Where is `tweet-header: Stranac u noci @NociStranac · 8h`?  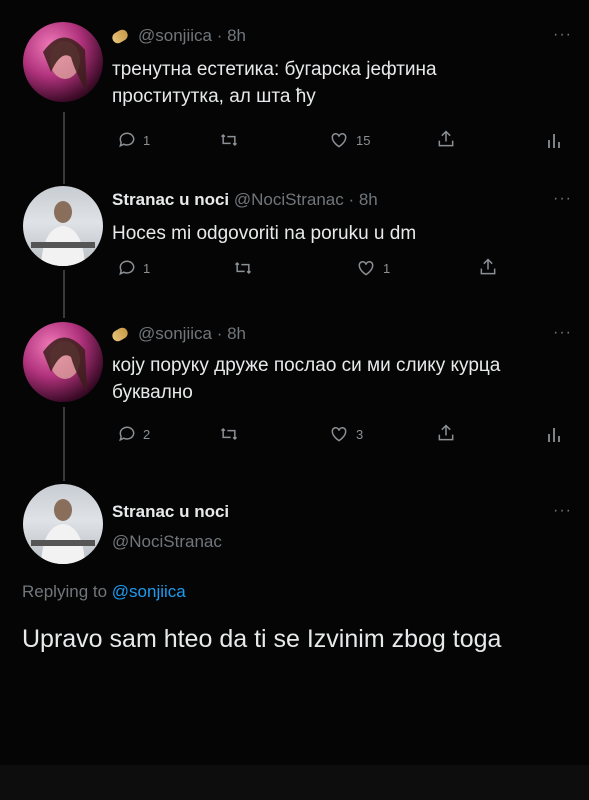 tweet-header: Stranac u noci @NociStranac · 8h is located at coordinates (245, 200).